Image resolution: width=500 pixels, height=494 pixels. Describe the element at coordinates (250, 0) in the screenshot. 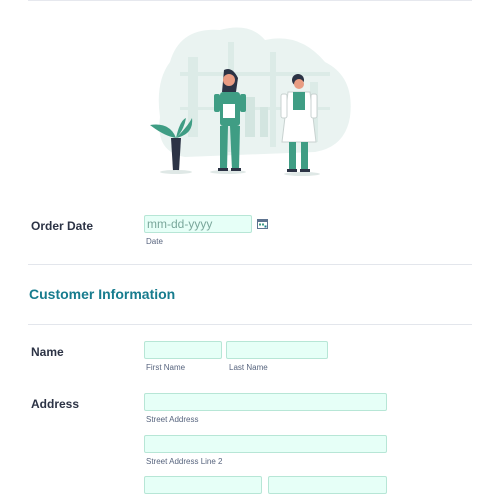

I see `top-divider` at that location.